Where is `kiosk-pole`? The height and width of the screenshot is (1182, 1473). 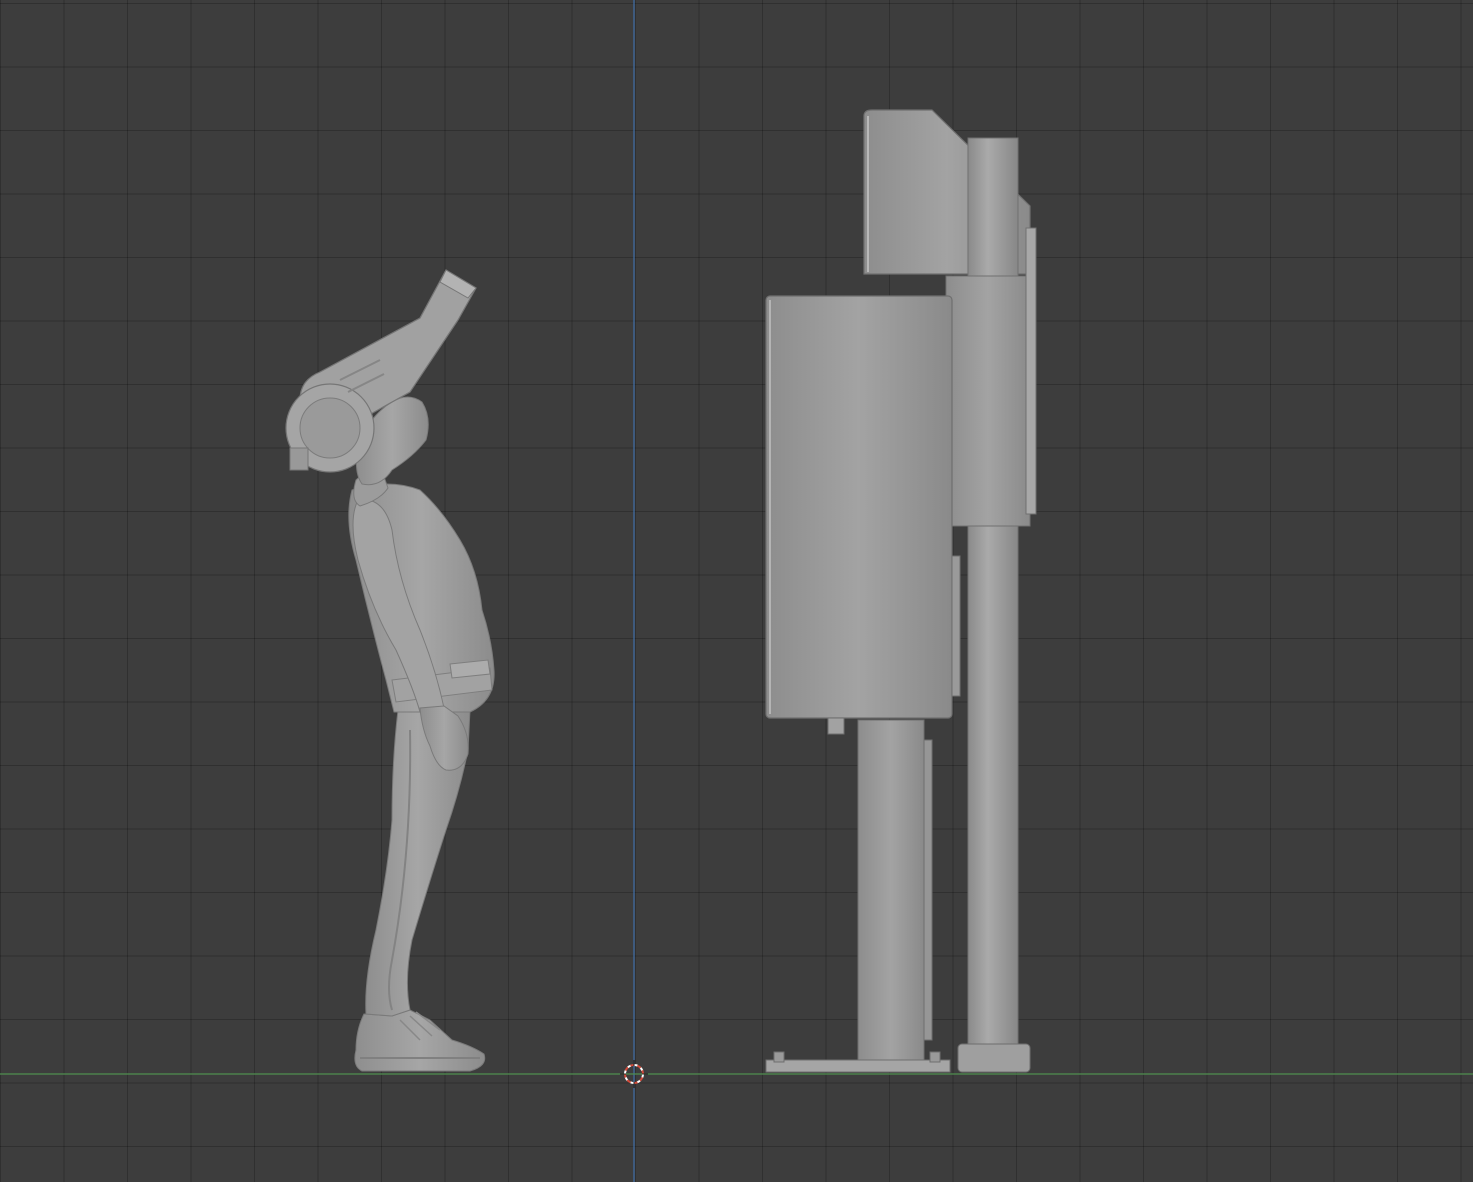 kiosk-pole is located at coordinates (993, 593).